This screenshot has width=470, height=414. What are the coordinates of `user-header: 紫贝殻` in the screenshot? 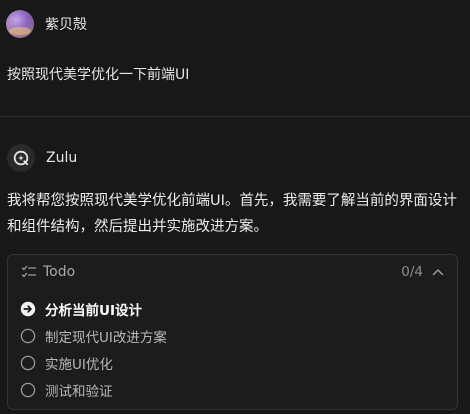 It's located at (46, 24).